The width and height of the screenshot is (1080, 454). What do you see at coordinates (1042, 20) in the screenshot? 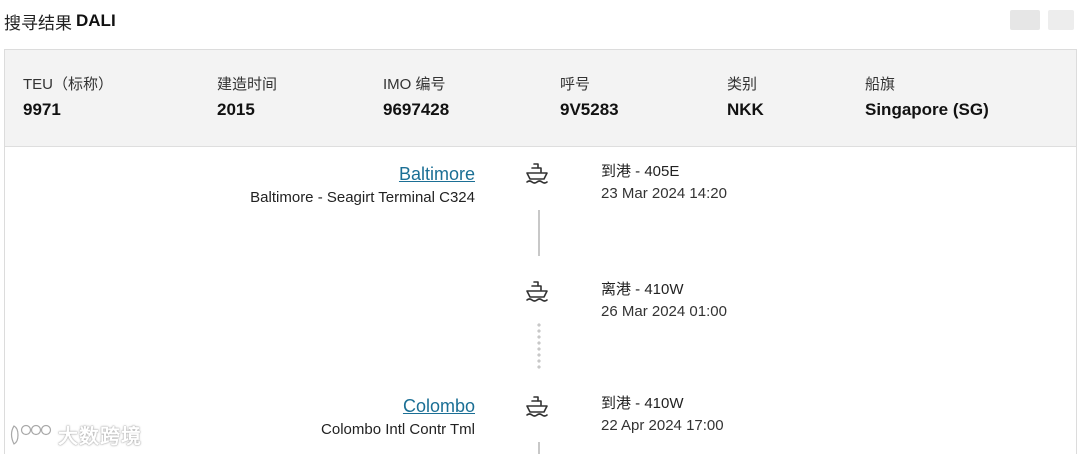
I see `blurred-header-actions` at bounding box center [1042, 20].